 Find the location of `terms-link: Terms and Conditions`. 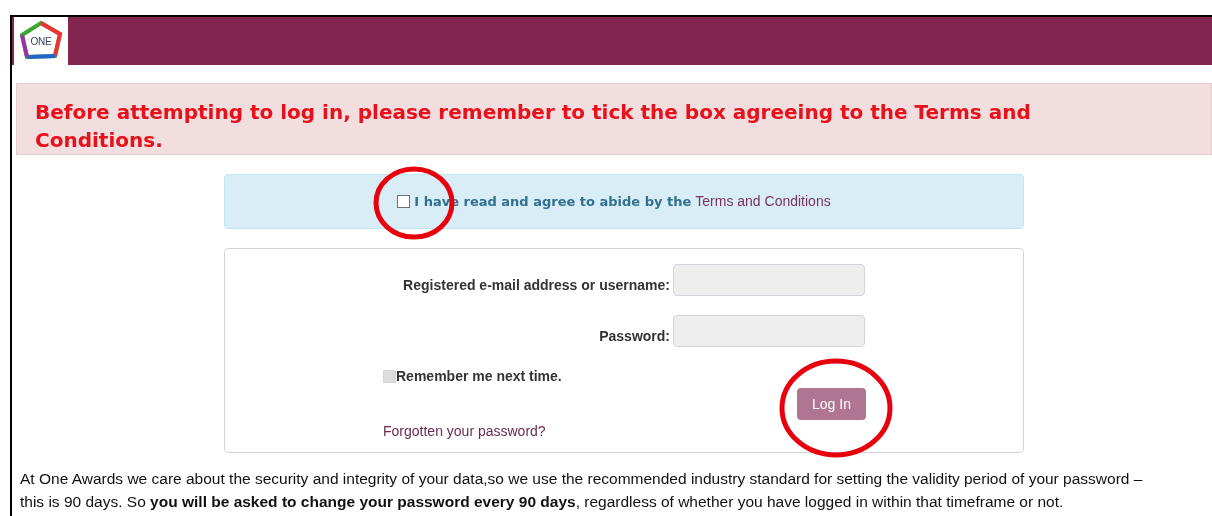

terms-link: Terms and Conditions is located at coordinates (763, 201).